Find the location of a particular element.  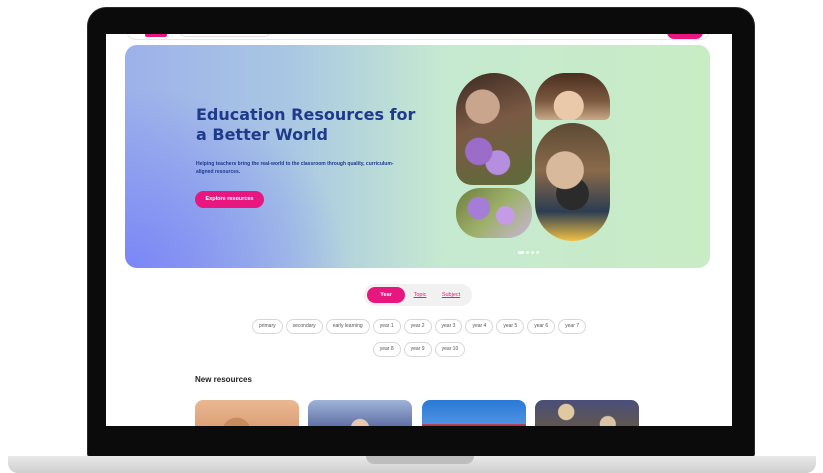

collage-image-girl-magnifier is located at coordinates (494, 129).